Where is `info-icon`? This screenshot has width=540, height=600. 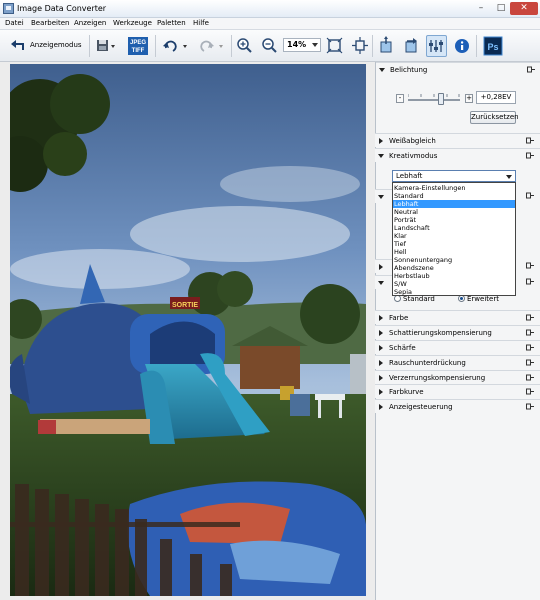
info-icon is located at coordinates (462, 46).